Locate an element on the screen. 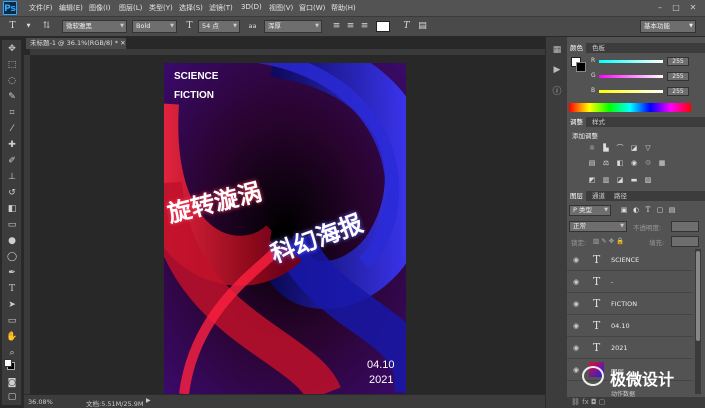  vibrance-icon: ▽ is located at coordinates (648, 148).